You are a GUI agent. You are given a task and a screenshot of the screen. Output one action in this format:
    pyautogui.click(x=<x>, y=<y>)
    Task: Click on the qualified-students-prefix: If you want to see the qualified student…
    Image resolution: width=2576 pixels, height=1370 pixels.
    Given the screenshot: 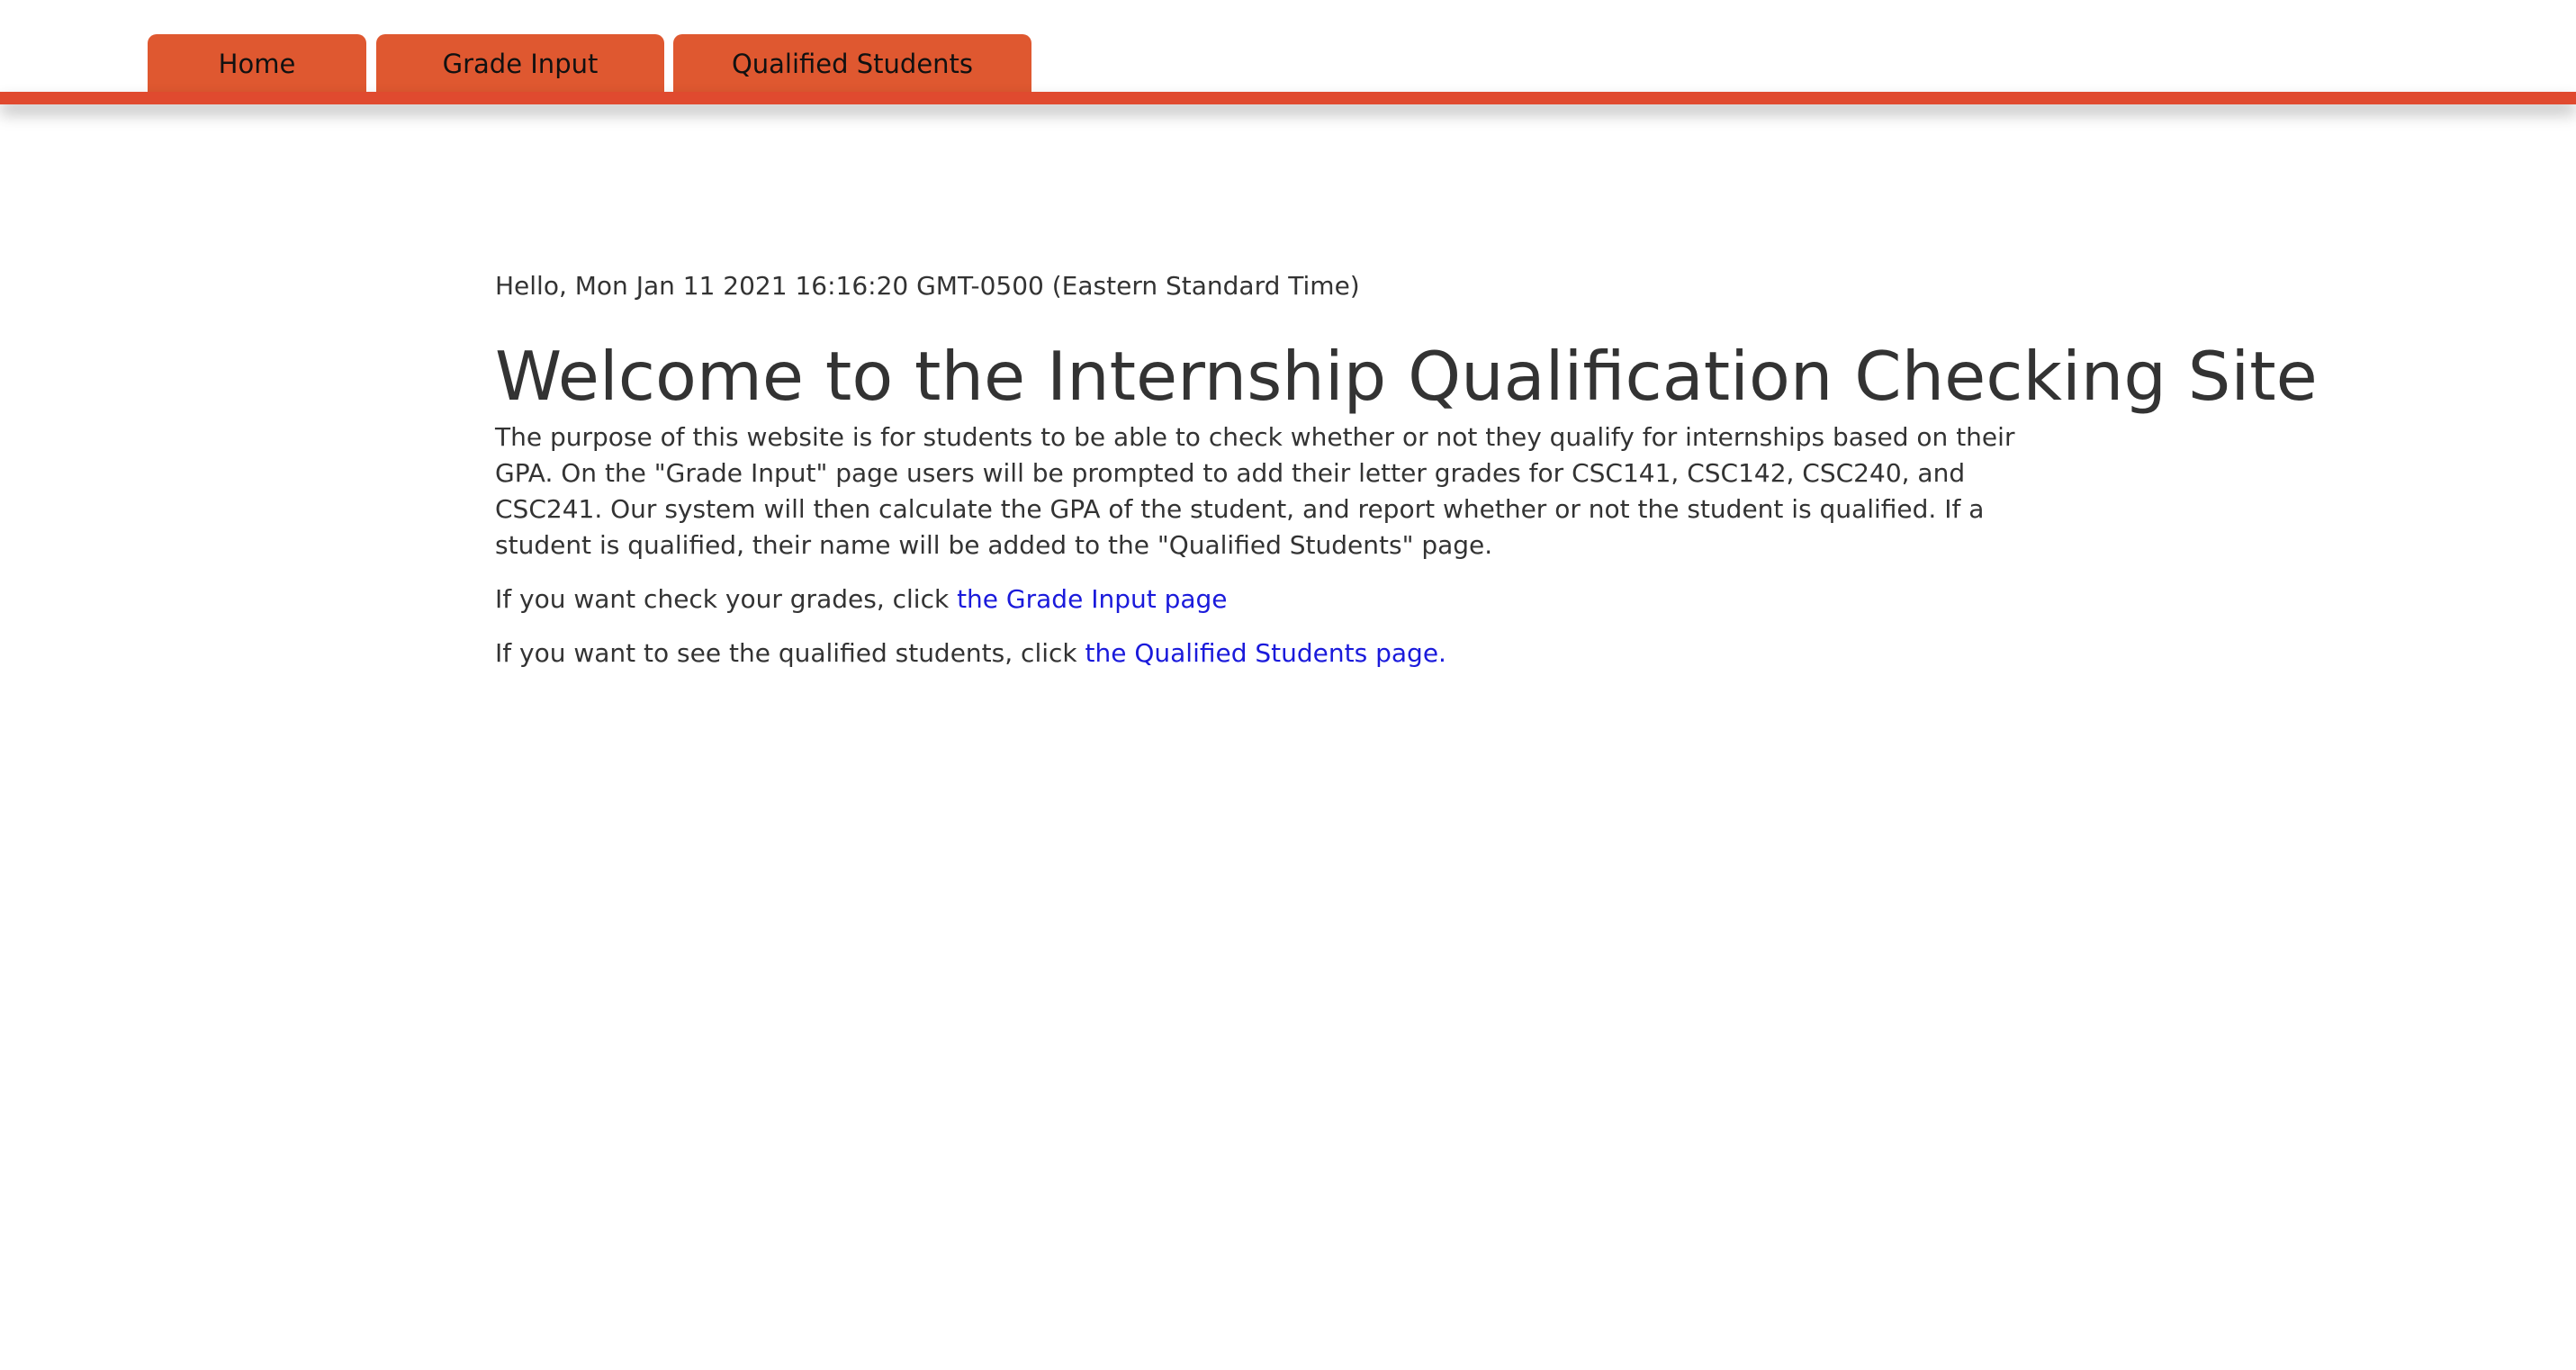 What is the action you would take?
    pyautogui.click(x=790, y=653)
    